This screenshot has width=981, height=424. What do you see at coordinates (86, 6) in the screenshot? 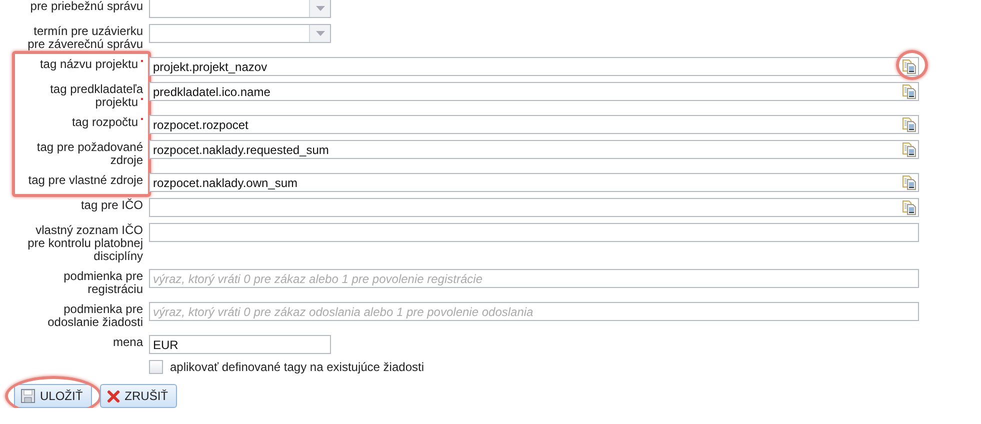
I see `field-label: pre priebežnú správu` at bounding box center [86, 6].